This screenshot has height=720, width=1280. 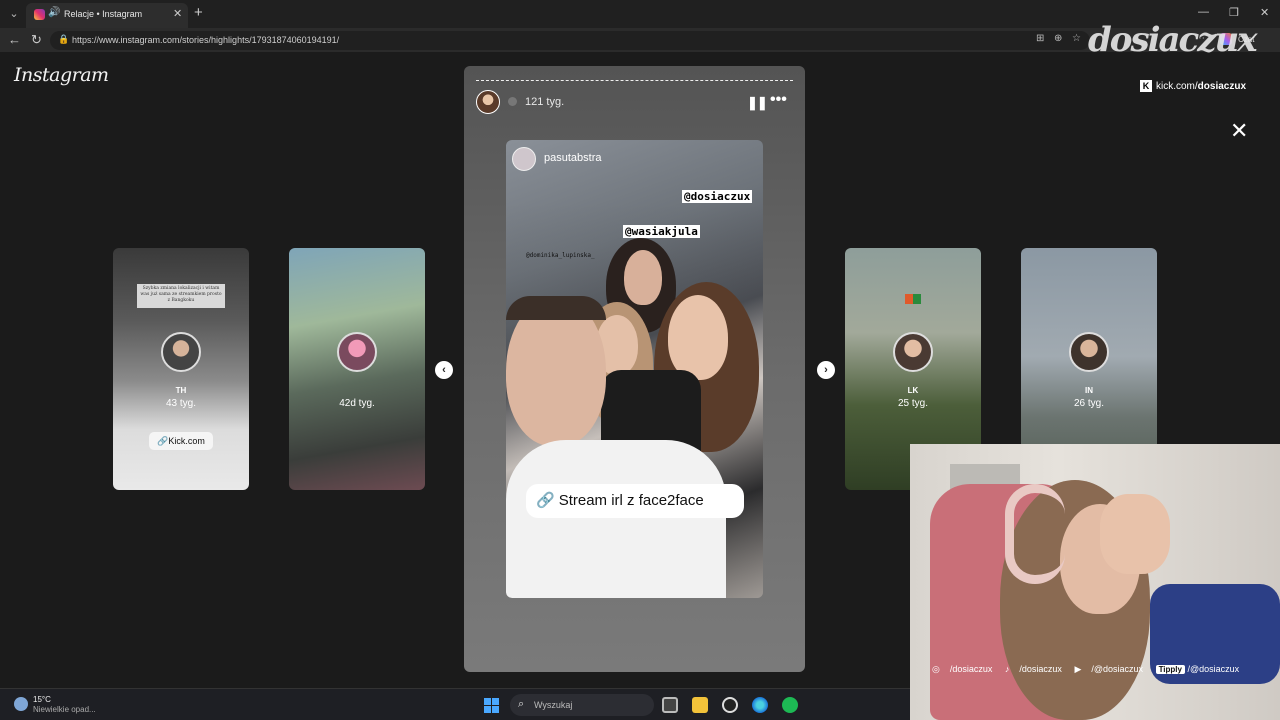 I want to click on story-progress-bar, so click(x=634, y=81).